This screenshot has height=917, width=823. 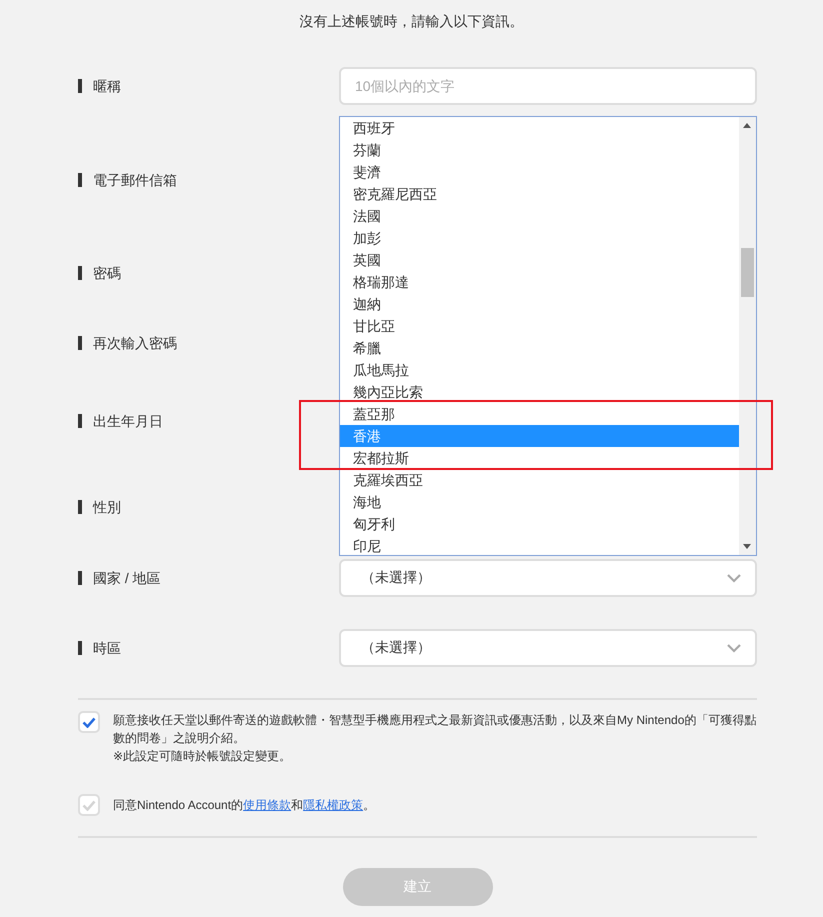 I want to click on dropdown-option: 斐濟, so click(x=539, y=172).